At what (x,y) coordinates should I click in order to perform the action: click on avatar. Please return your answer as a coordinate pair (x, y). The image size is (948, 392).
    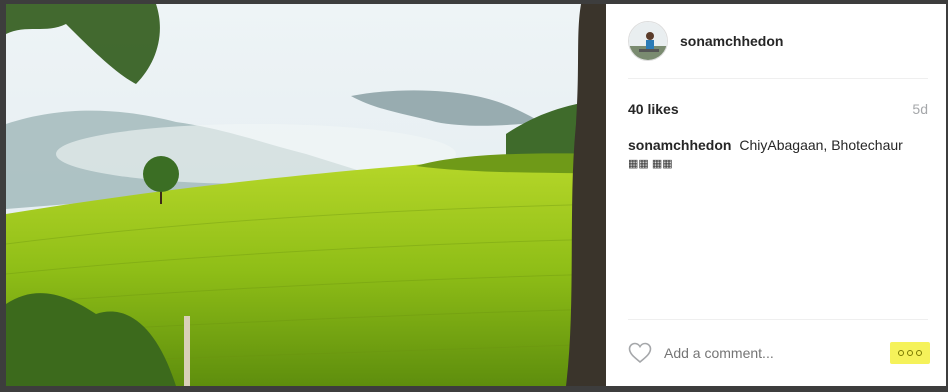
    Looking at the image, I should click on (648, 41).